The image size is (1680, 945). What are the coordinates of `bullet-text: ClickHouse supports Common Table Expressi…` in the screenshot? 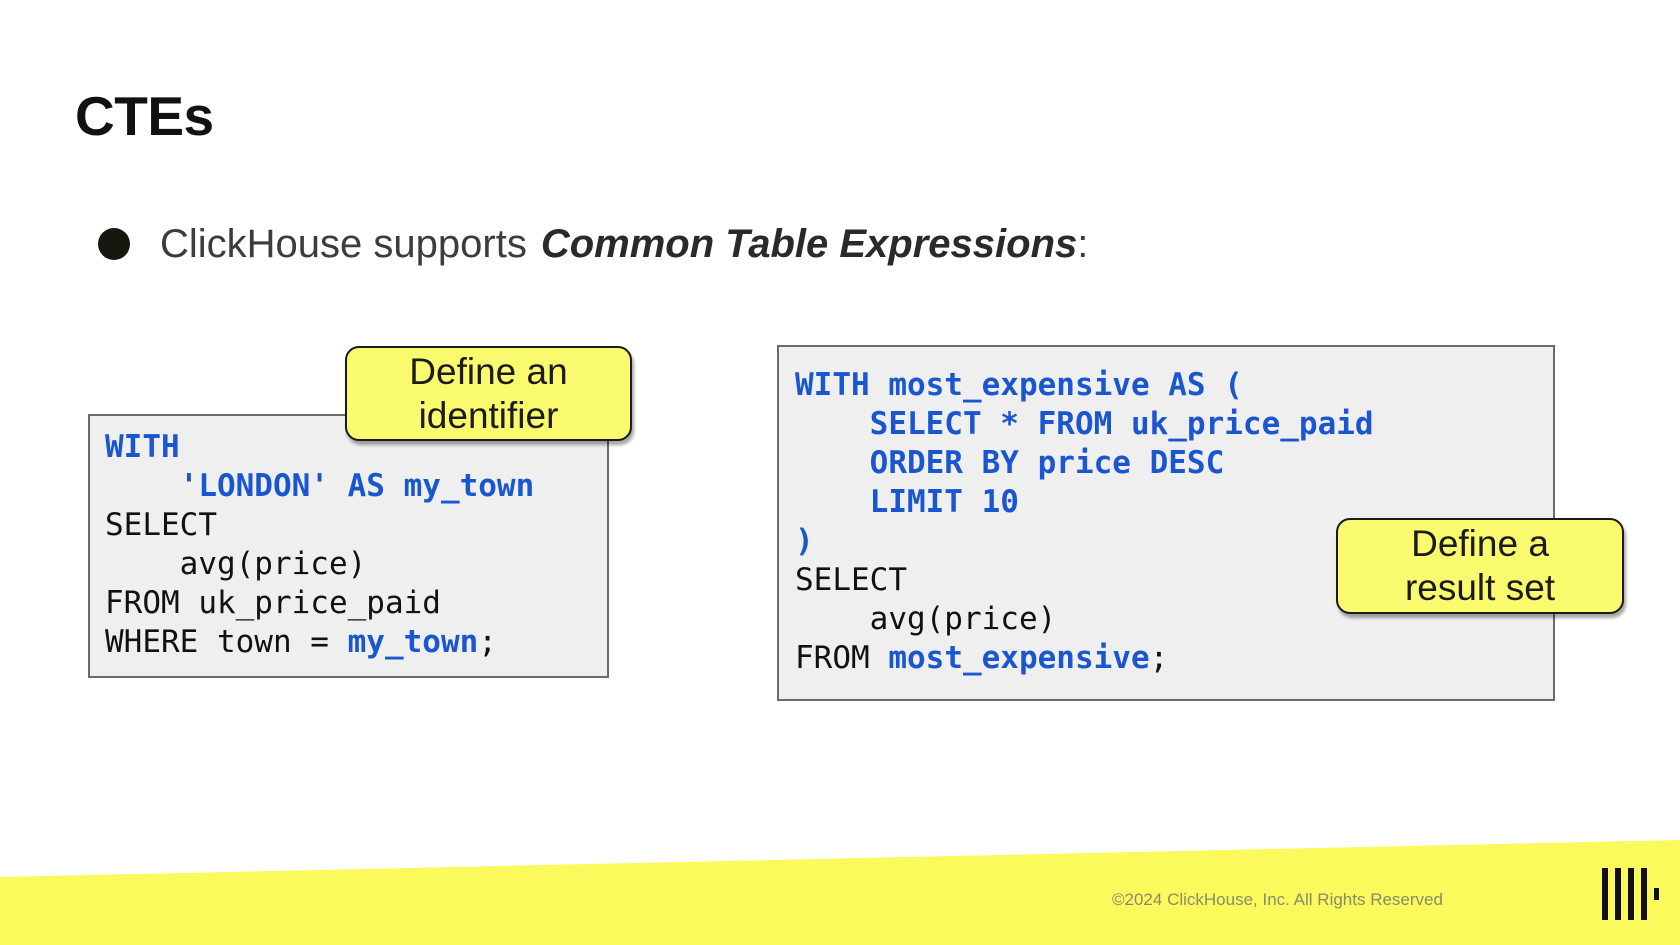 It's located at (624, 244).